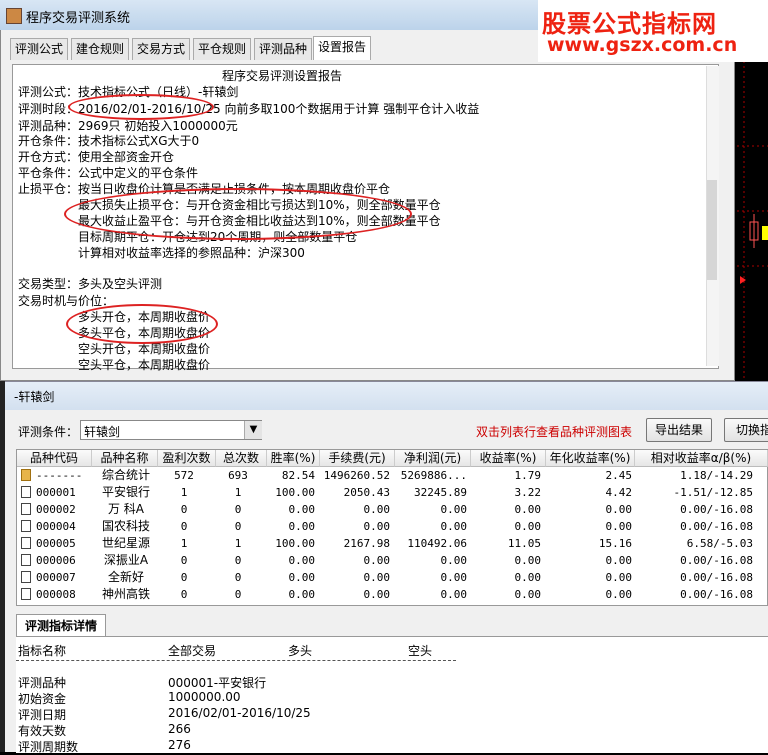 This screenshot has height=755, width=768. Describe the element at coordinates (355, 492) in the screenshot. I see `table-cell: 2050.43` at that location.